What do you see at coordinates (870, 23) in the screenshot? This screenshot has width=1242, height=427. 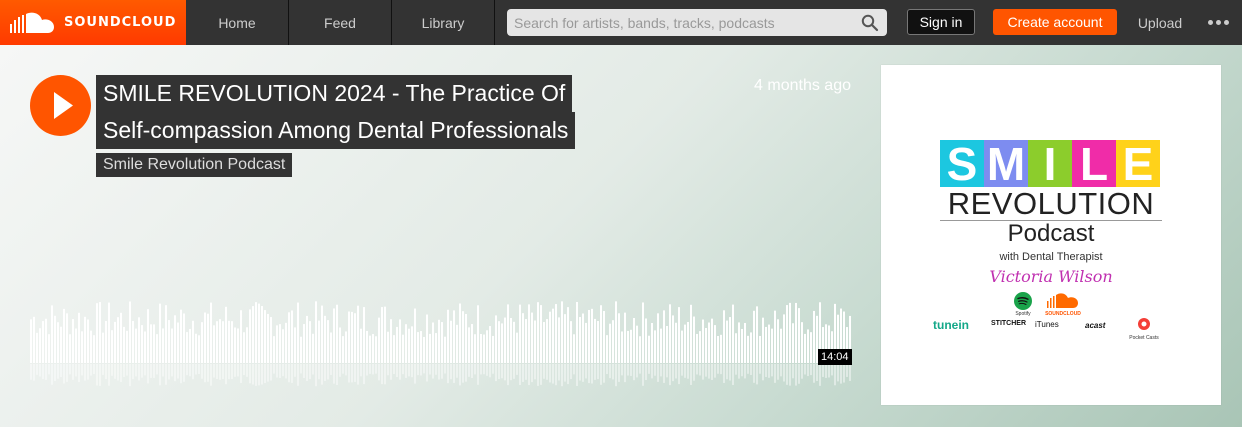 I see `search-icon` at bounding box center [870, 23].